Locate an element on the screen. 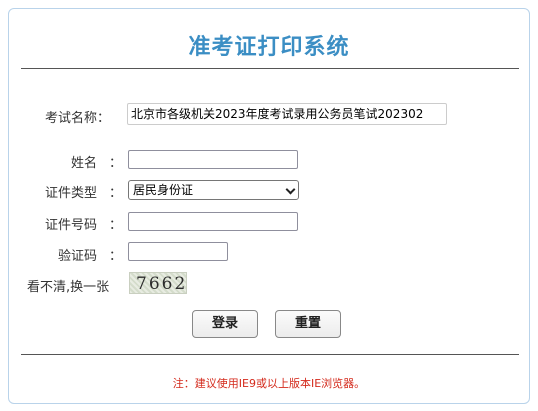 This screenshot has width=538, height=411. captcha-input is located at coordinates (178, 251).